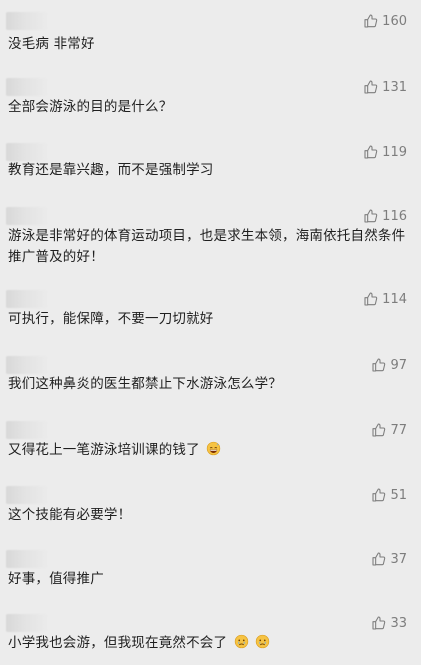 Image resolution: width=421 pixels, height=665 pixels. Describe the element at coordinates (56, 579) in the screenshot. I see `comment-text: 好事，值得推广` at that location.